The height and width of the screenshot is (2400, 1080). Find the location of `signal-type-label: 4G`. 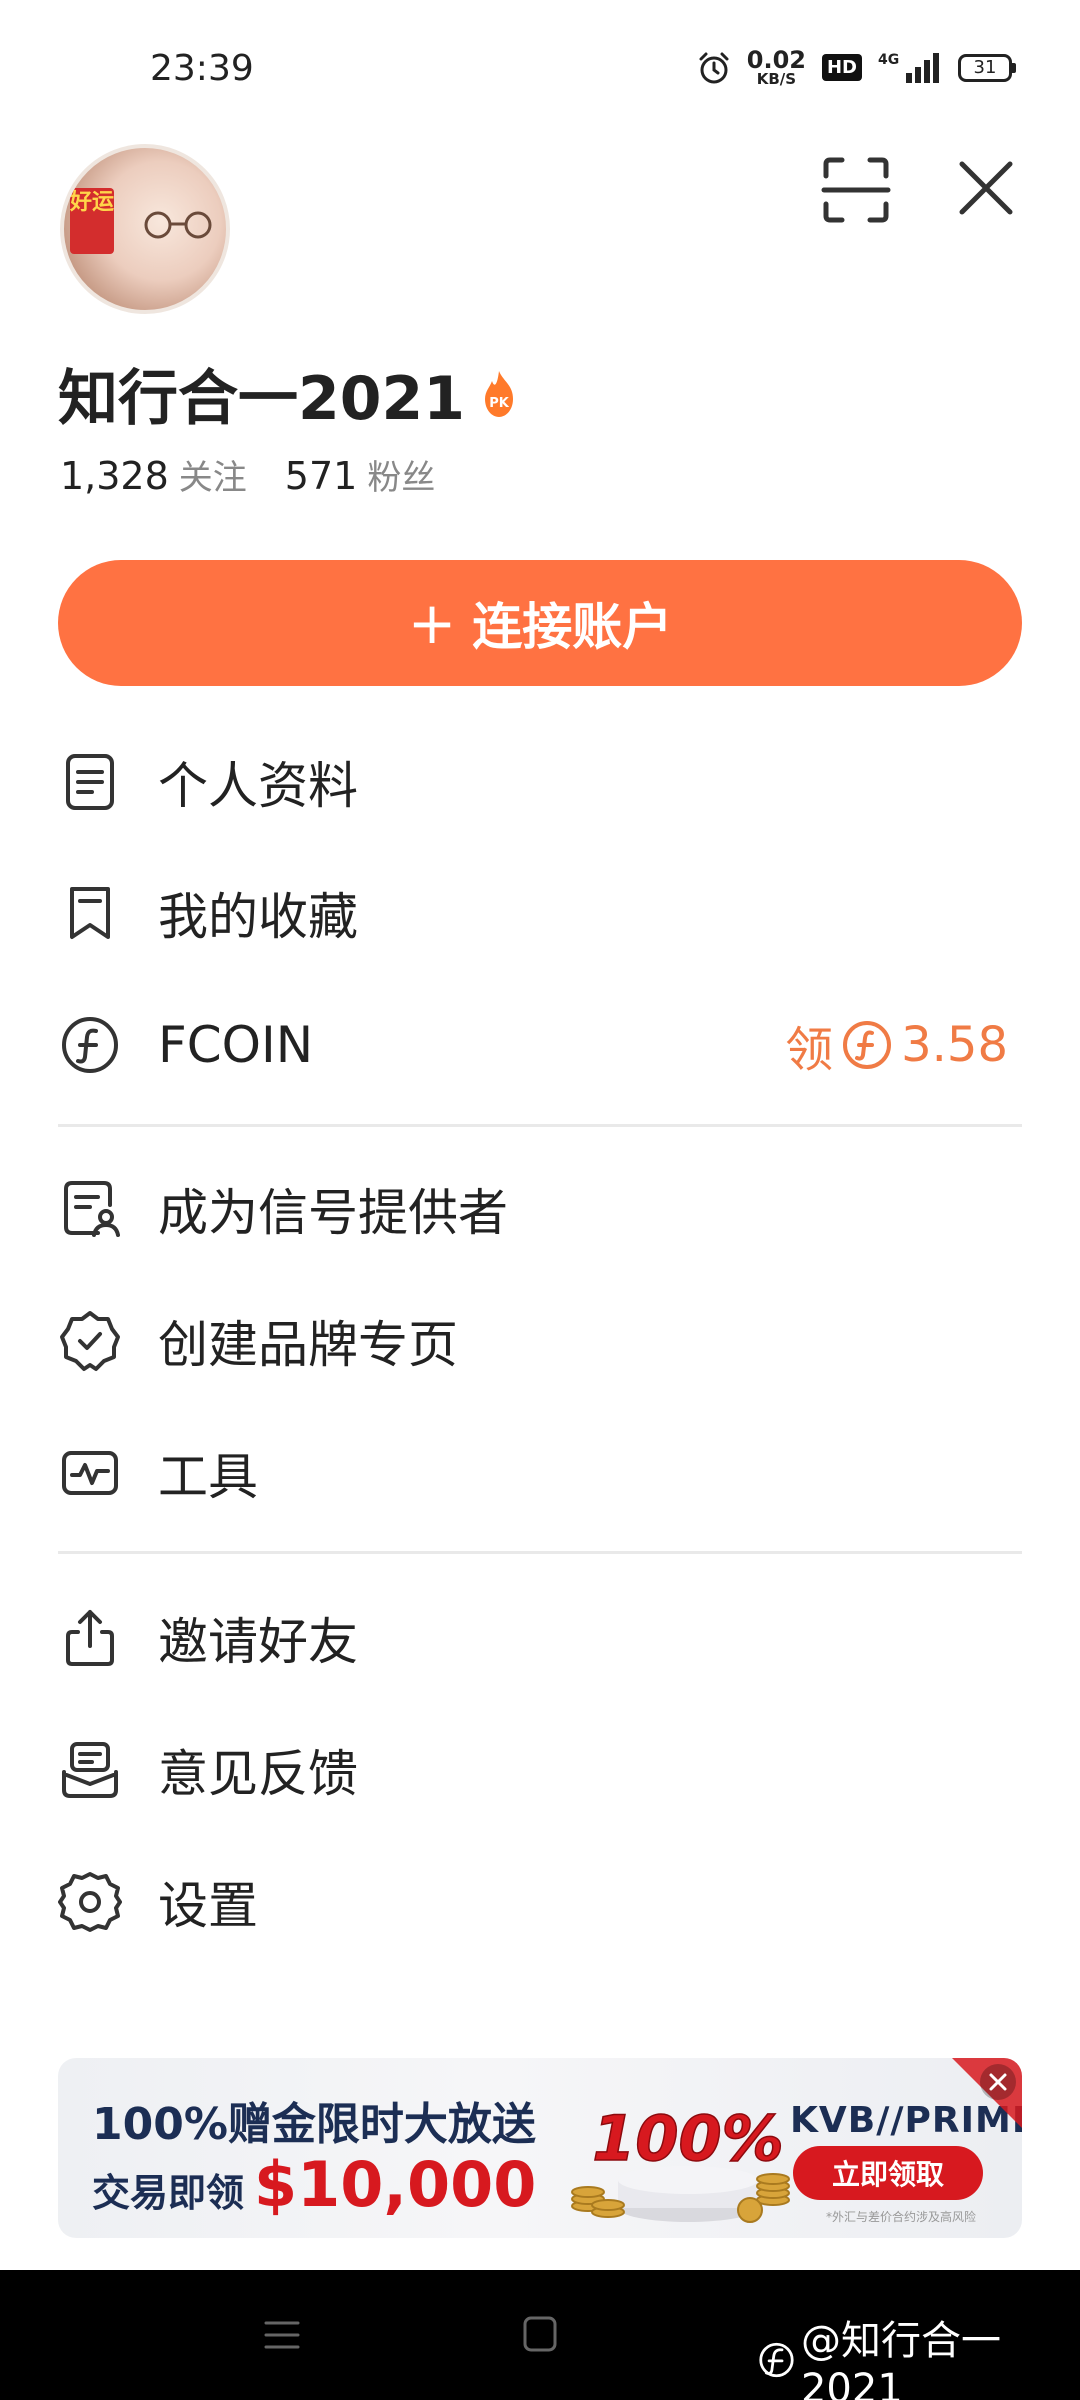

signal-type-label: 4G is located at coordinates (888, 60).